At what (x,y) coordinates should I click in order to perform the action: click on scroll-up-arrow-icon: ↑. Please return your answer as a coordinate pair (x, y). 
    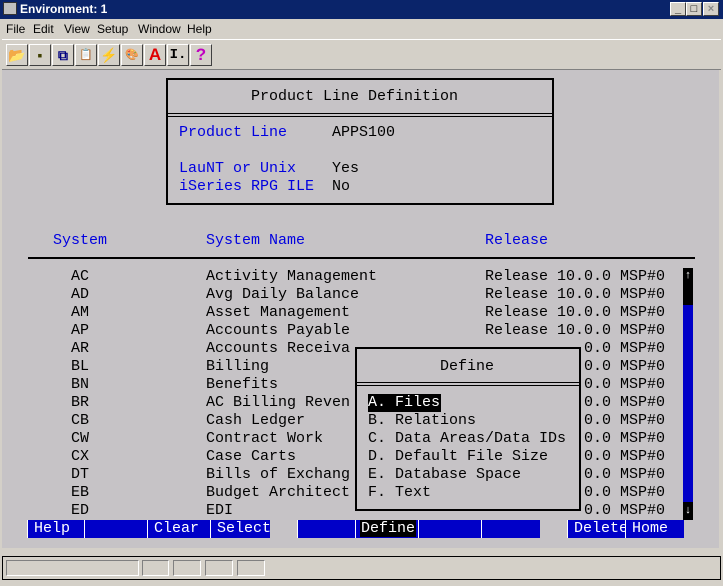
    Looking at the image, I should click on (688, 286).